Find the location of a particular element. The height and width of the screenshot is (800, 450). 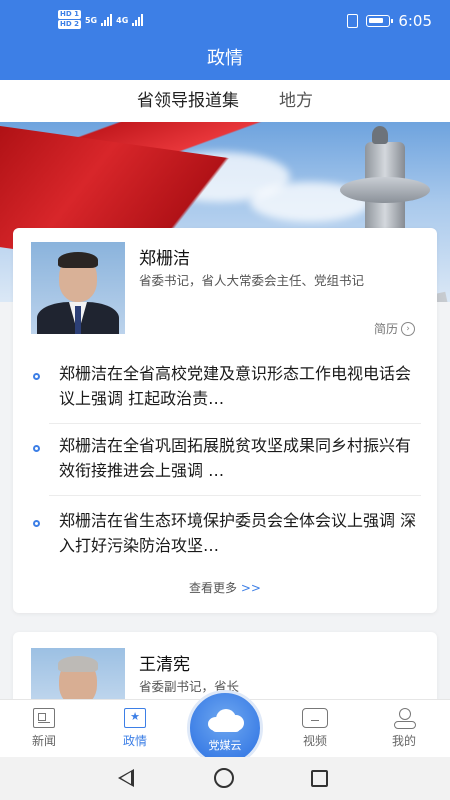

tab-leaders-reports: 省领导报道集 is located at coordinates (188, 101).